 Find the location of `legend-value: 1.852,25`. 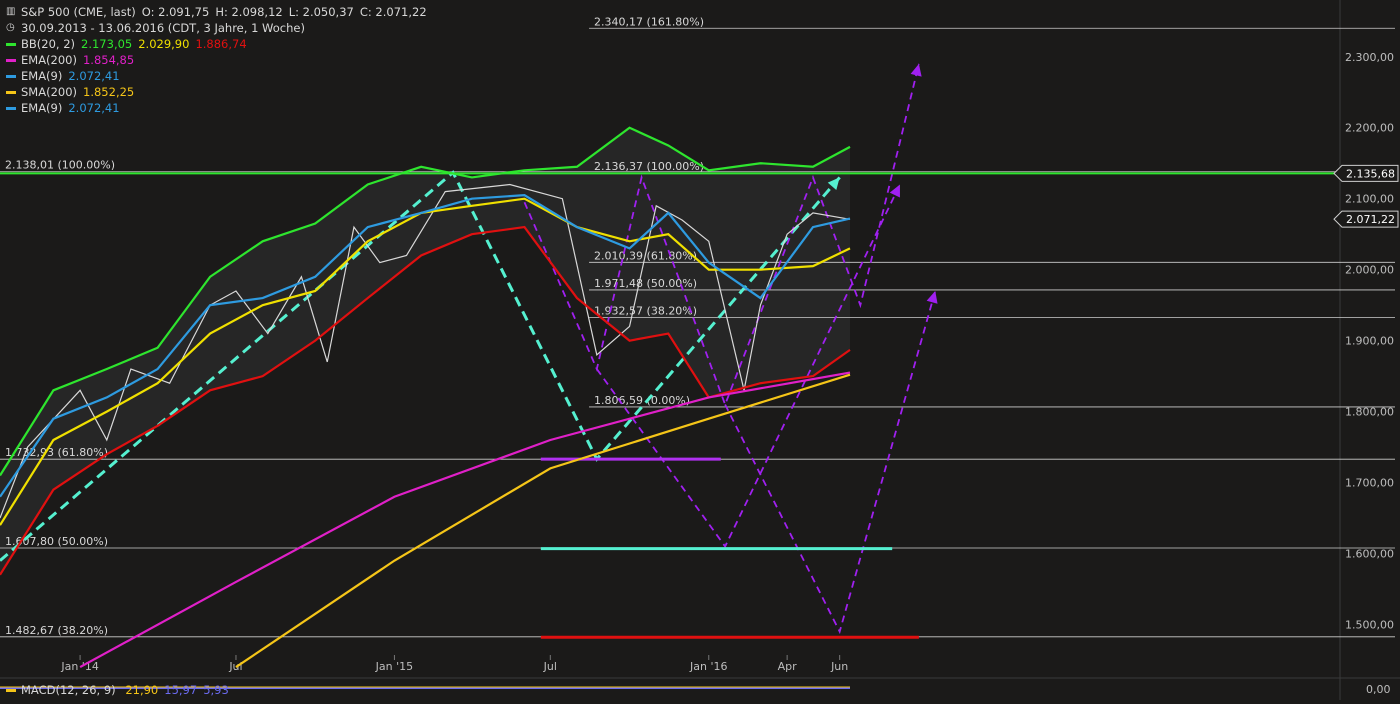

legend-value: 1.852,25 is located at coordinates (109, 92).